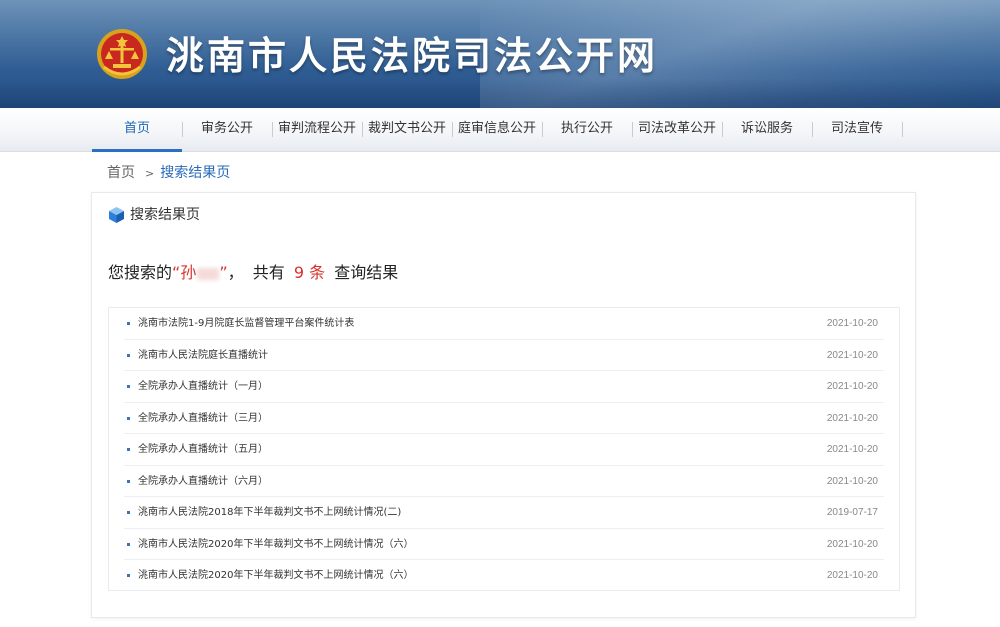 The height and width of the screenshot is (627, 1000). I want to click on nav-item-publicity: 司法宣传, so click(857, 130).